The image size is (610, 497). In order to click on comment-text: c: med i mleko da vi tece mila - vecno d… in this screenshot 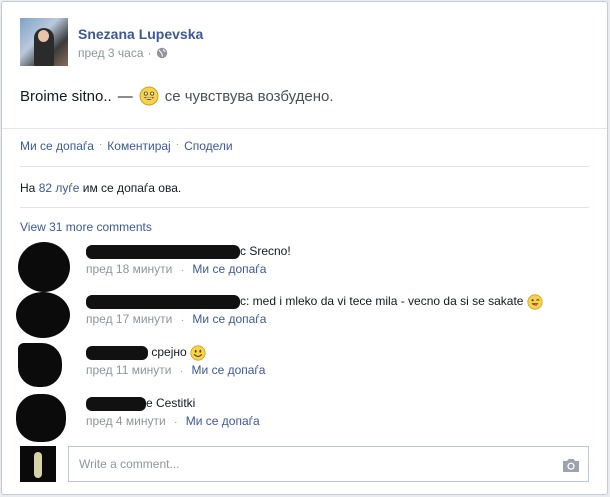, I will do `click(382, 301)`.